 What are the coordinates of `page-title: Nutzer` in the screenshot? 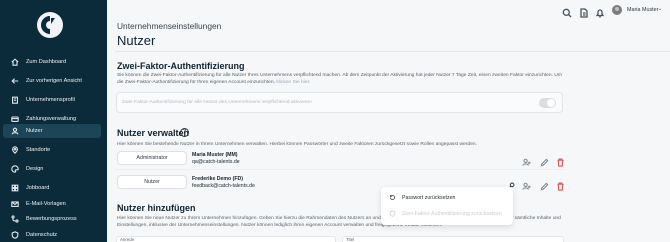 It's located at (136, 40).